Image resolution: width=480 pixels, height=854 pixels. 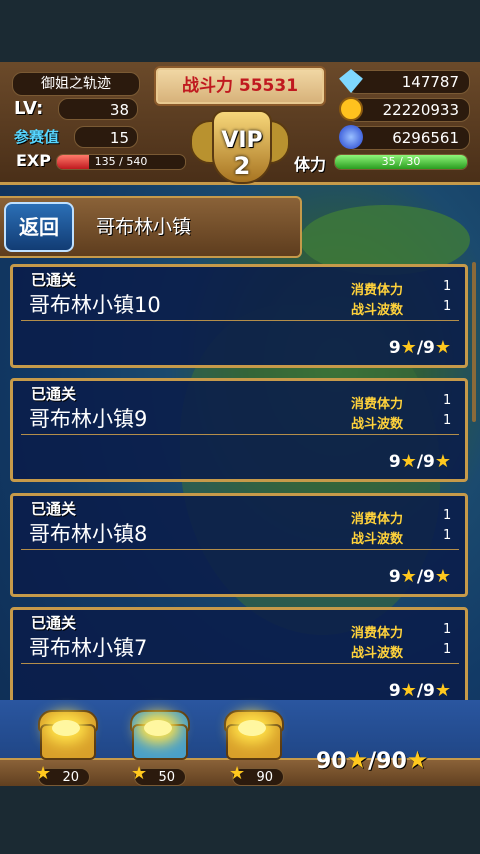 I want to click on stage-item: 已通关 哥布林小镇7 消费体力 1 战斗波数 1 9★/9★, so click(x=239, y=659).